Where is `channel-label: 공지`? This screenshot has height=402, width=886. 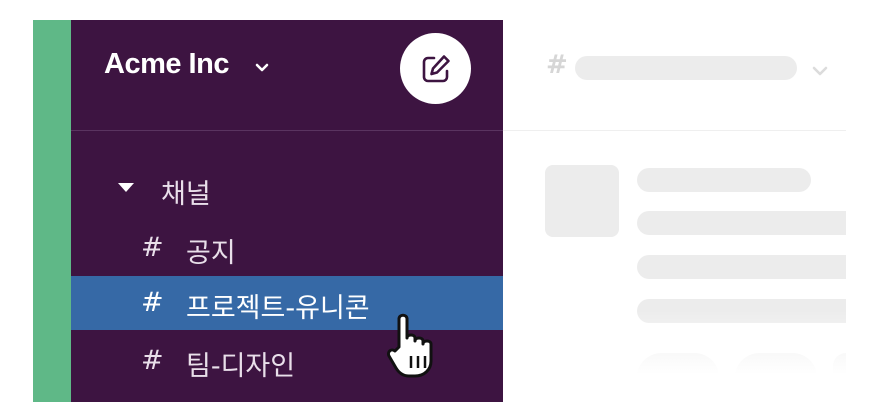
channel-label: 공지 is located at coordinates (211, 253).